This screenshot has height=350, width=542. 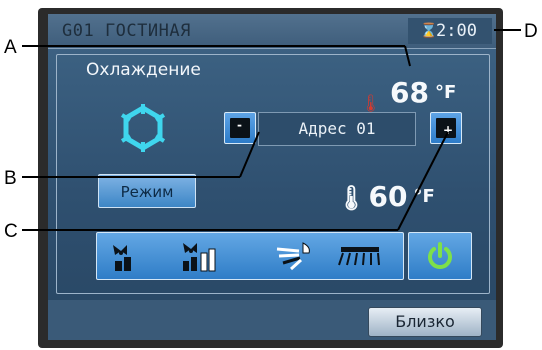 What do you see at coordinates (239, 125) in the screenshot?
I see `minus-sign: -` at bounding box center [239, 125].